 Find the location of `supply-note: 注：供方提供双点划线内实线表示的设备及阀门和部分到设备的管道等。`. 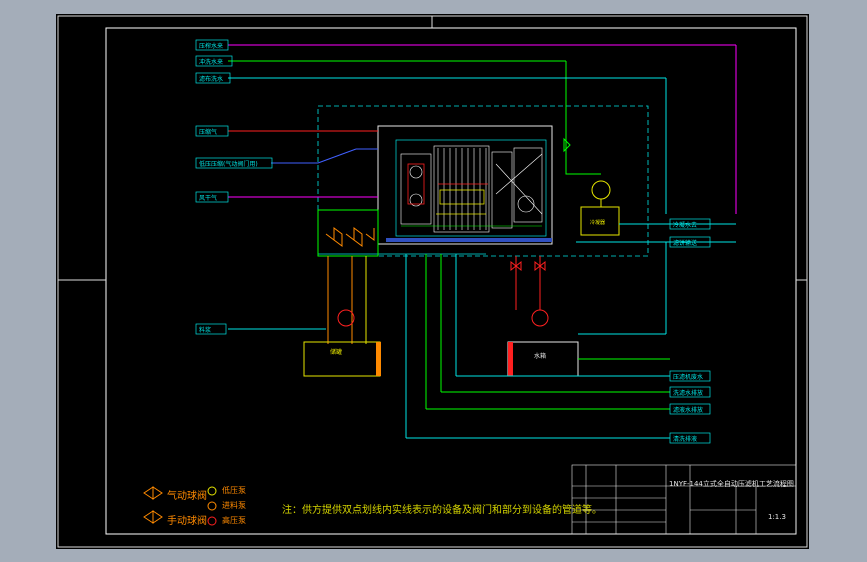

supply-note: 注：供方提供双点划线内实线表示的设备及阀门和部分到设备的管道等。 is located at coordinates (442, 510).